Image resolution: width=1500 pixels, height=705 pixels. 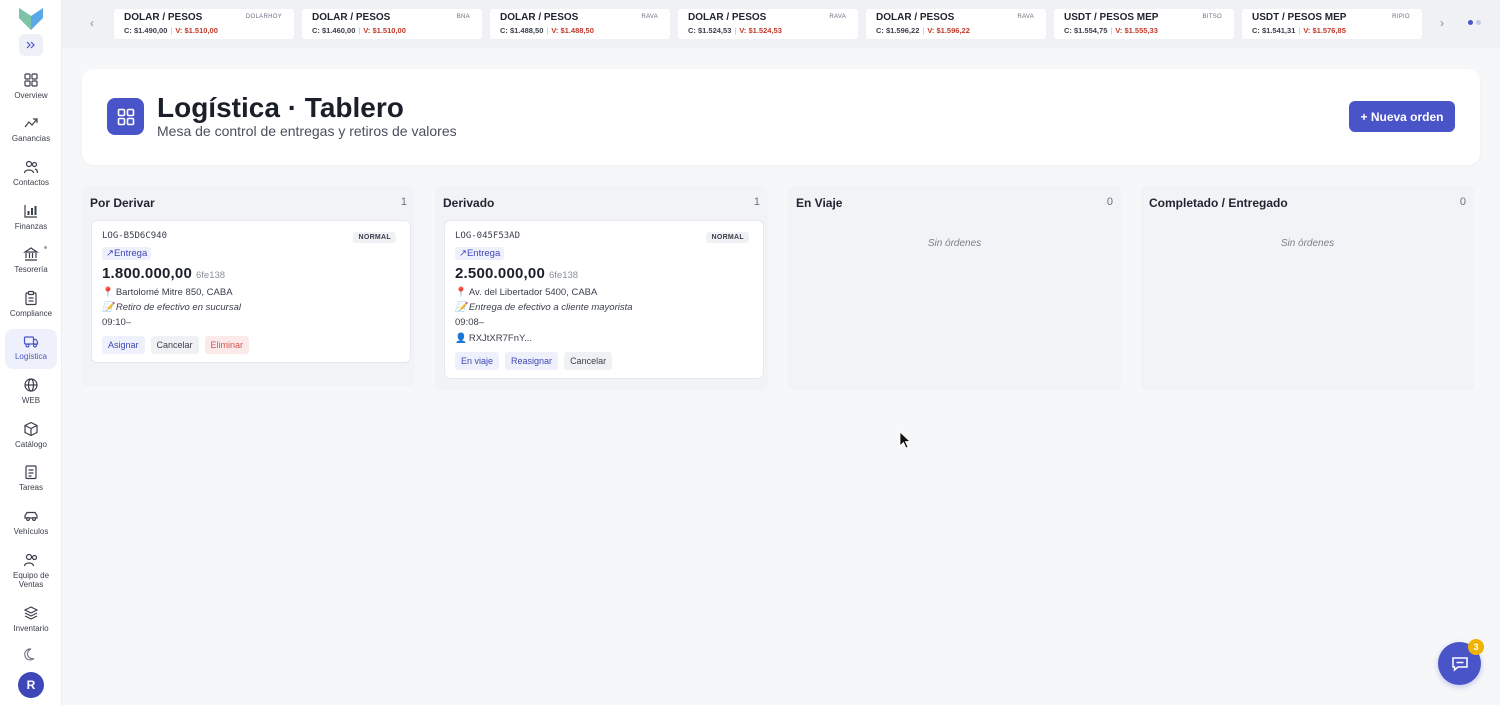 I want to click on ticker-next-button: ›, so click(x=1442, y=23).